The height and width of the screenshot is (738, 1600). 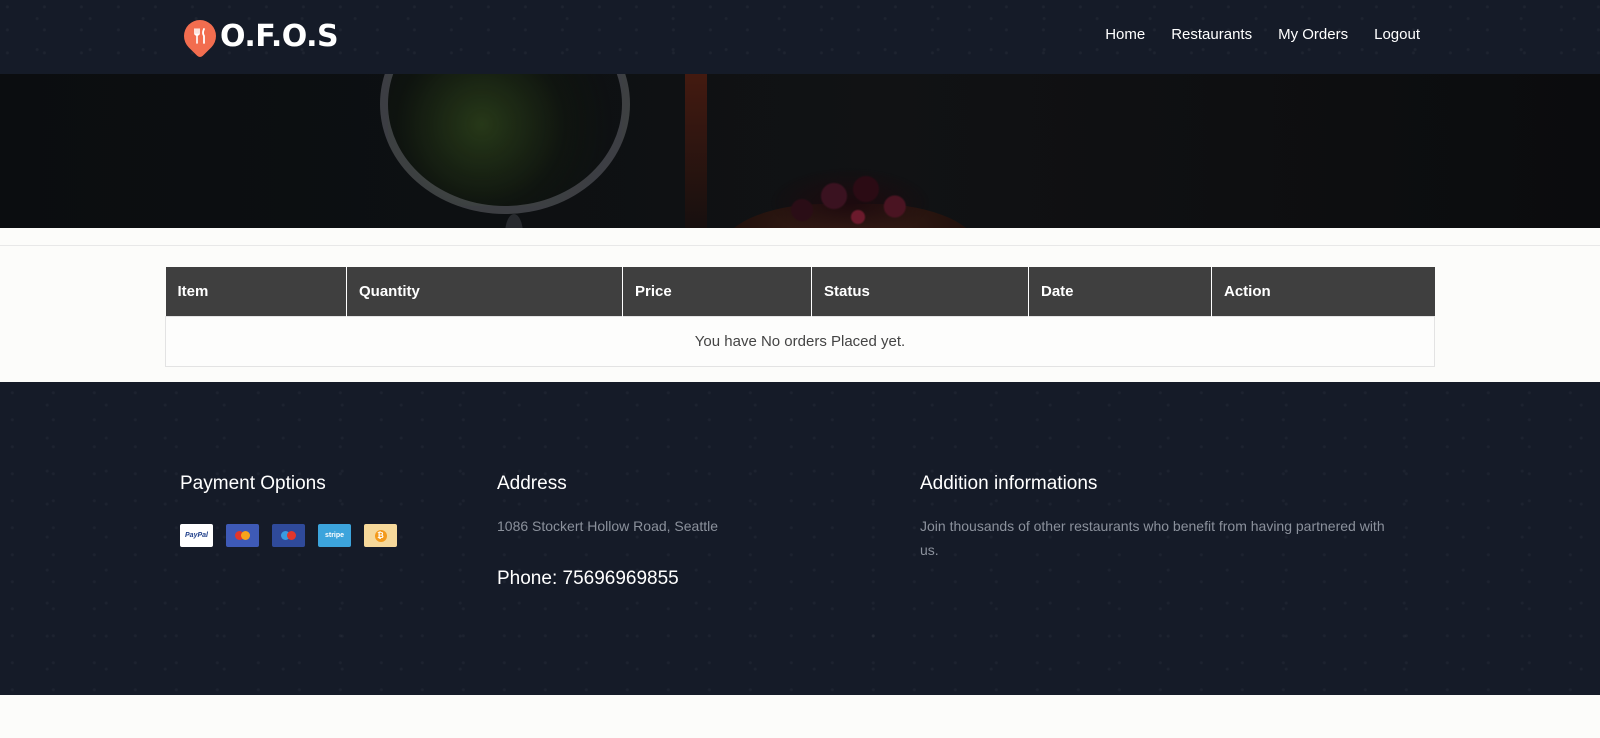 What do you see at coordinates (608, 526) in the screenshot?
I see `address-text: 1086 Stockert Hollow Road, Seattle` at bounding box center [608, 526].